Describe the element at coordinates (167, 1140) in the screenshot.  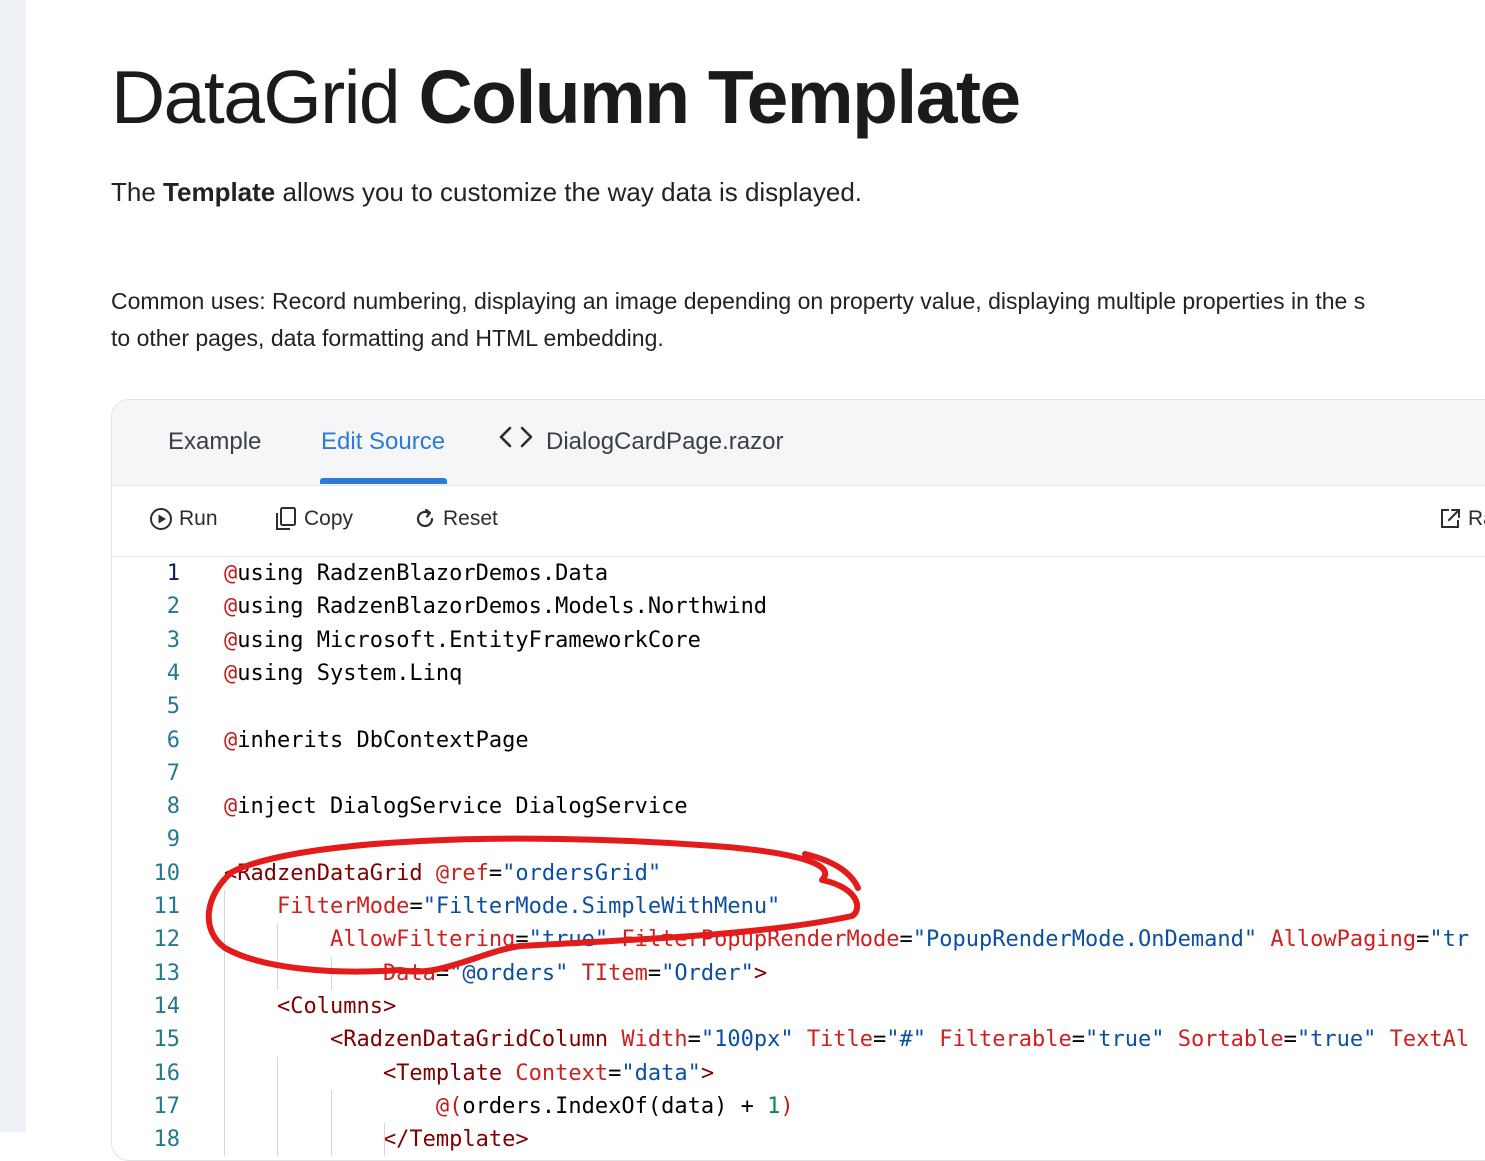
I see `line-number: 18` at that location.